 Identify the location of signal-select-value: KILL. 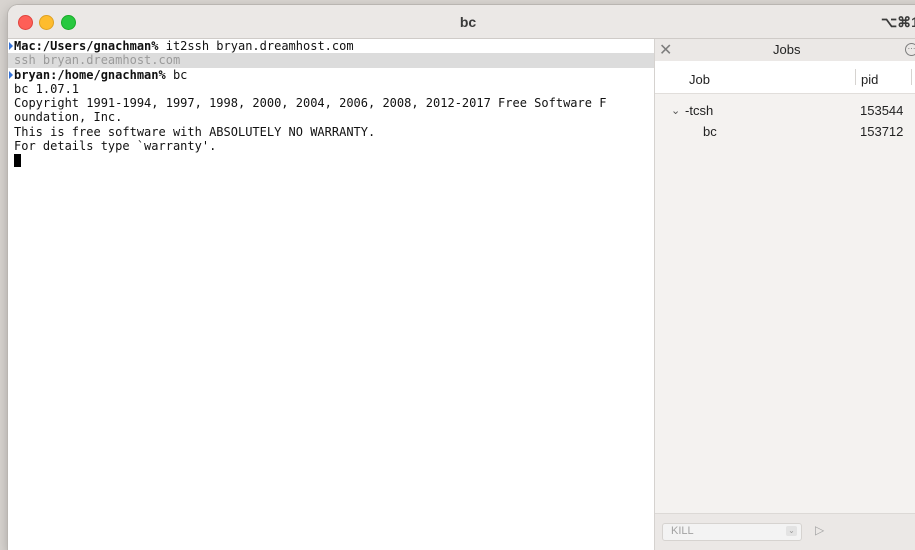
(682, 531).